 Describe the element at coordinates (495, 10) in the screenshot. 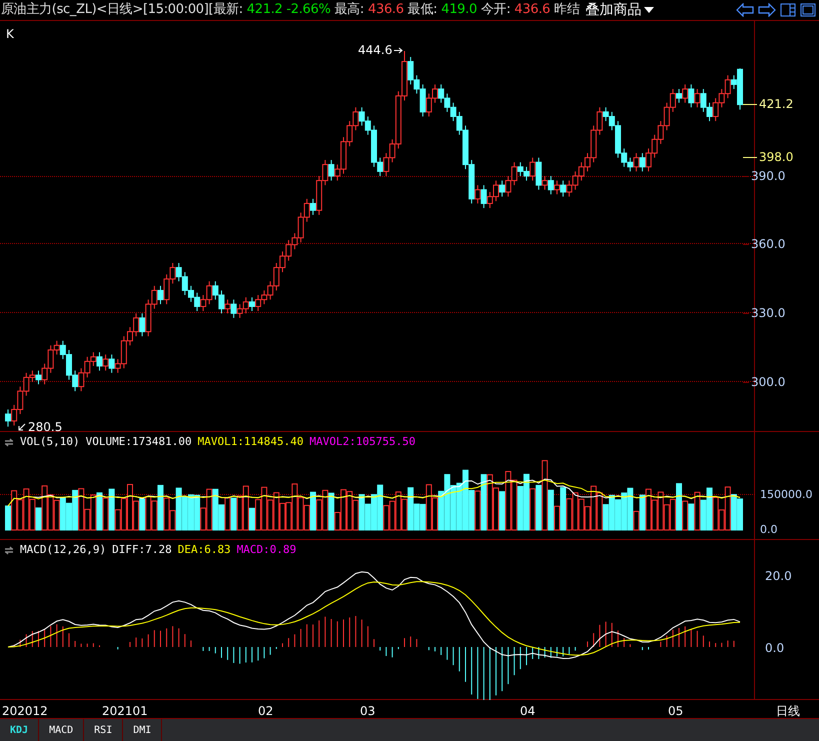

I see `quote-text: 今开:` at that location.